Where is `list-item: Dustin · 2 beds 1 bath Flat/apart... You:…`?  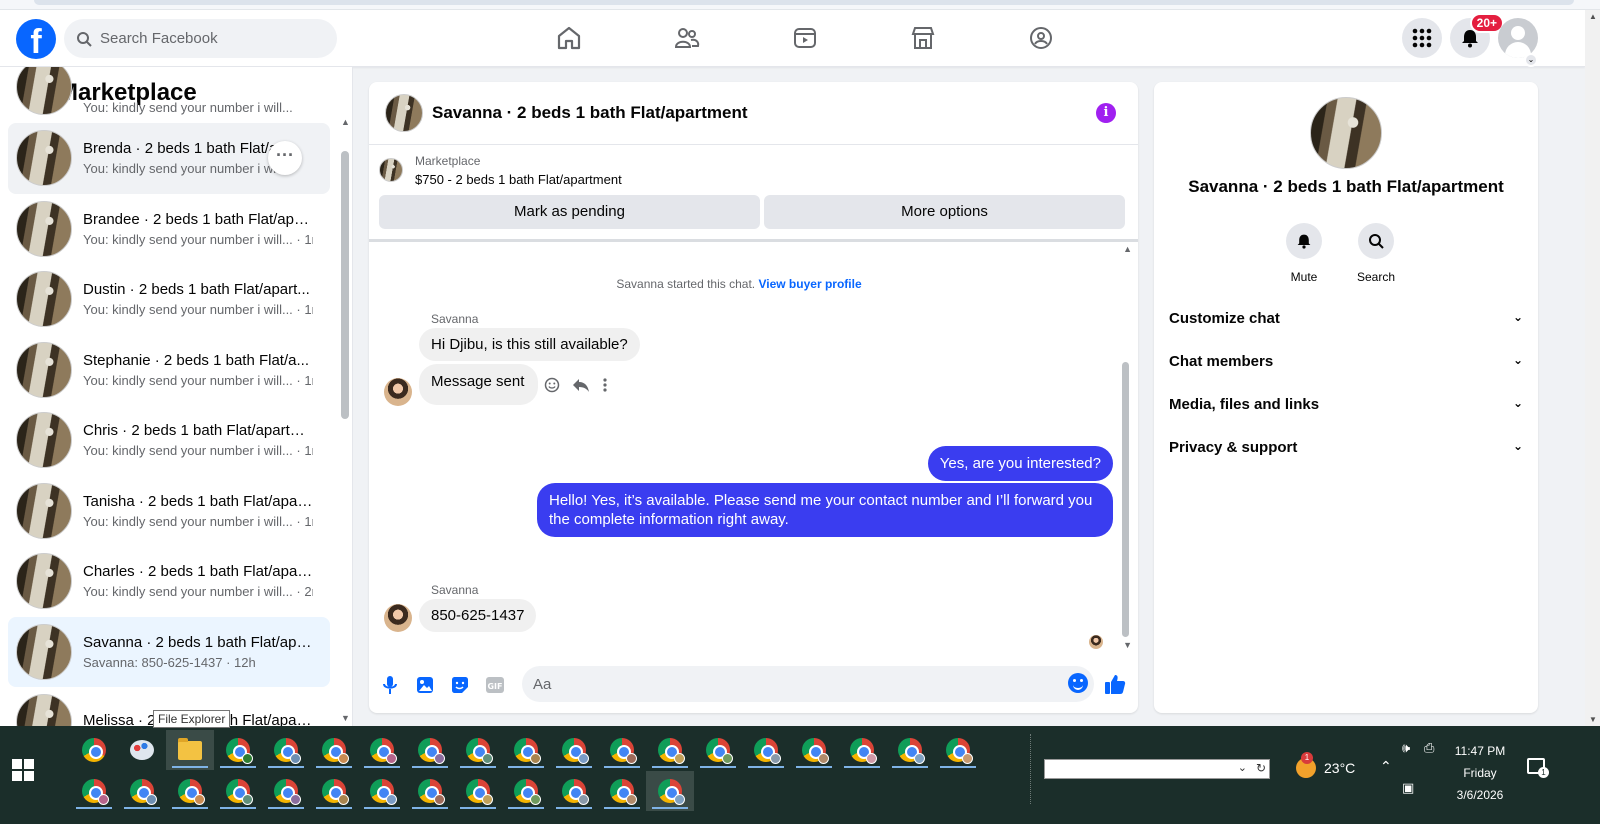
list-item: Dustin · 2 beds 1 bath Flat/apart... You:… is located at coordinates (169, 299).